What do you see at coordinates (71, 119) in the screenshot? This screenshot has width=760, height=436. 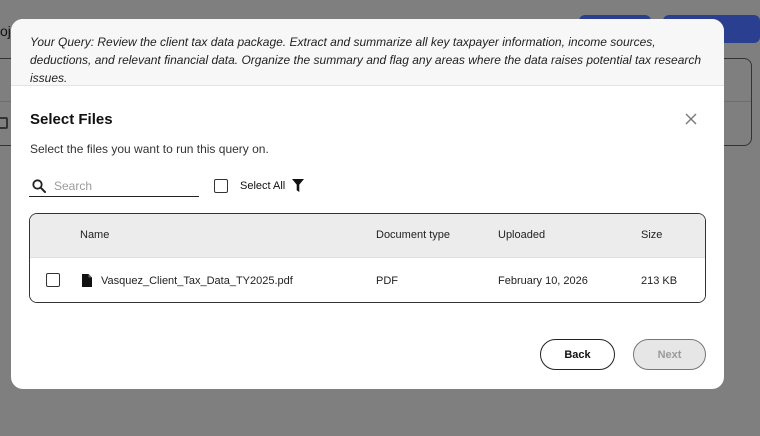 I see `dialog-title: Select Files` at bounding box center [71, 119].